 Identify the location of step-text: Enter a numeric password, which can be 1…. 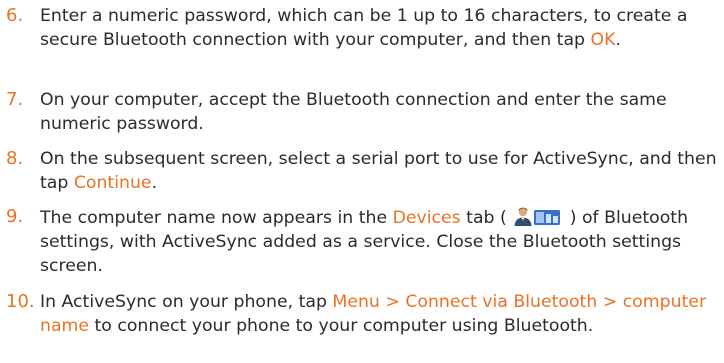
(379, 28).